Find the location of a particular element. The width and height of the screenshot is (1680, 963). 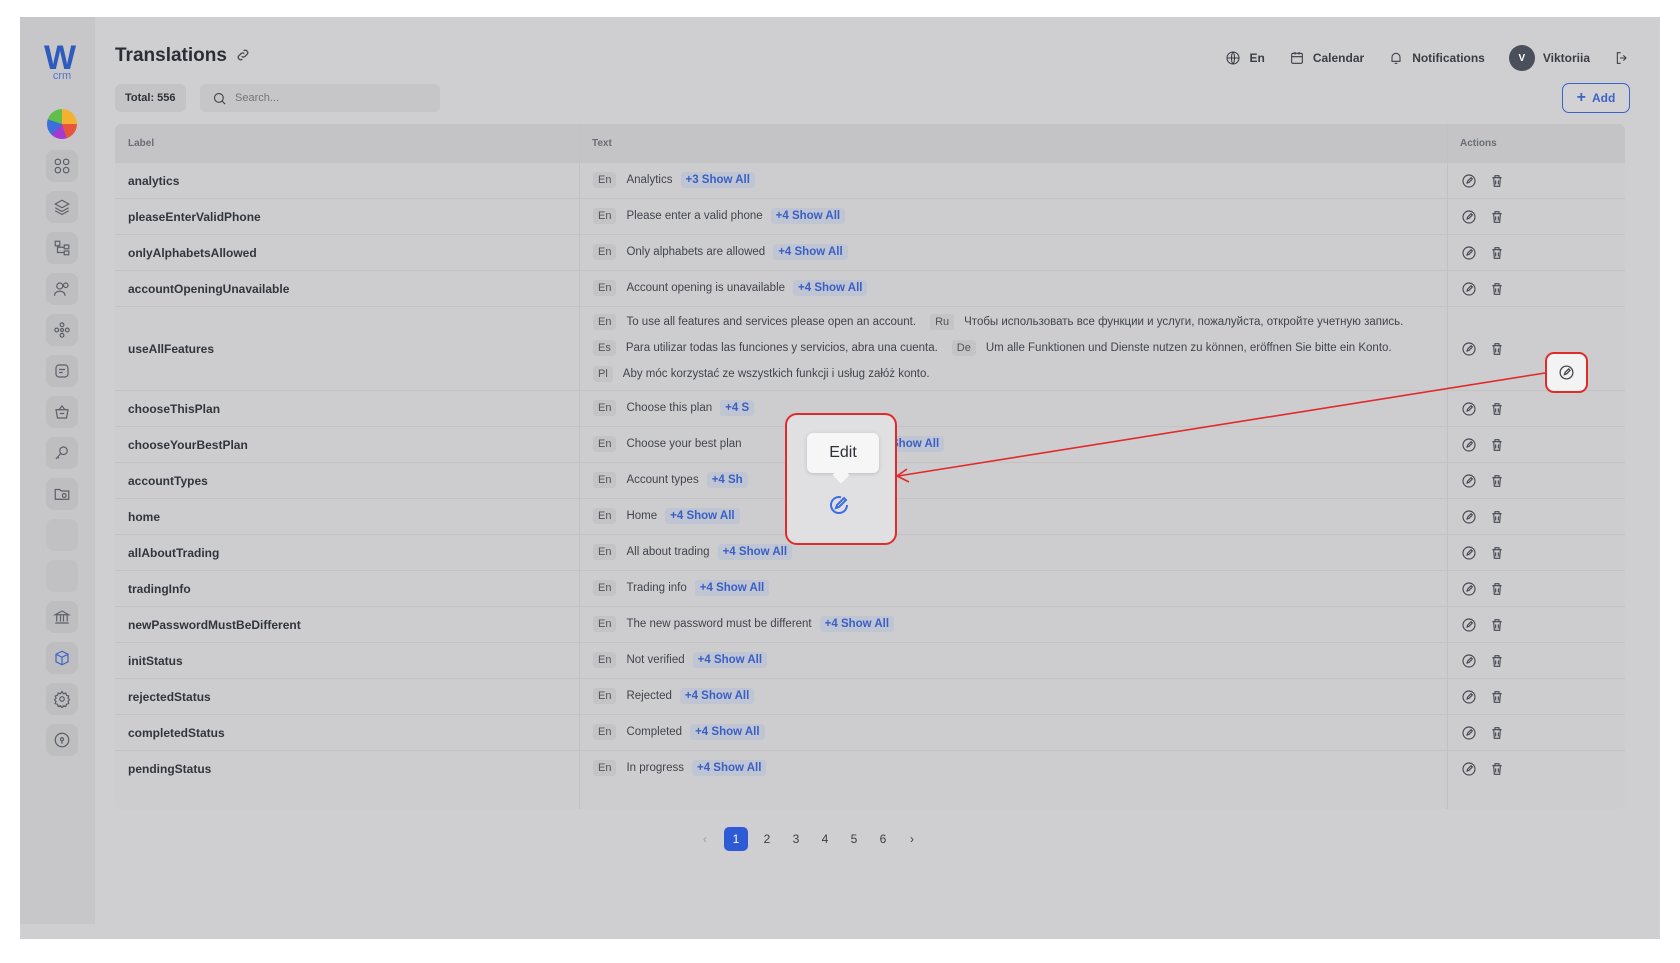

basket-icon is located at coordinates (62, 412).